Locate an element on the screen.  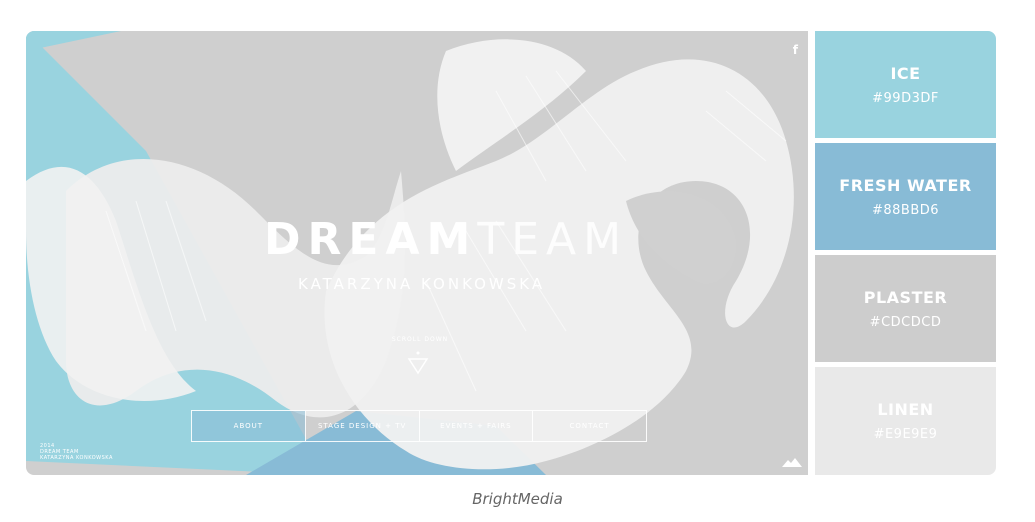
scroll-down-label: SCROLL DOWN is located at coordinates (420, 339).